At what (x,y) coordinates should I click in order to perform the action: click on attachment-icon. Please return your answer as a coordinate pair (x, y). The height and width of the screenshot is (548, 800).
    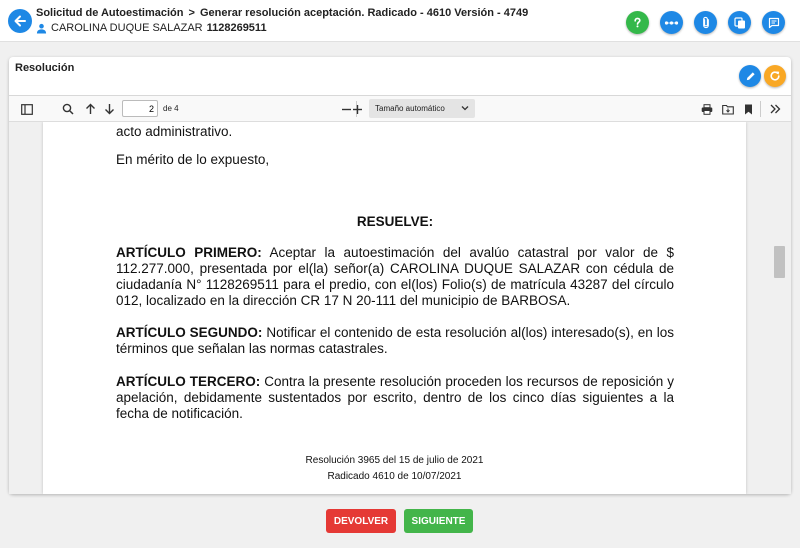
    Looking at the image, I should click on (705, 22).